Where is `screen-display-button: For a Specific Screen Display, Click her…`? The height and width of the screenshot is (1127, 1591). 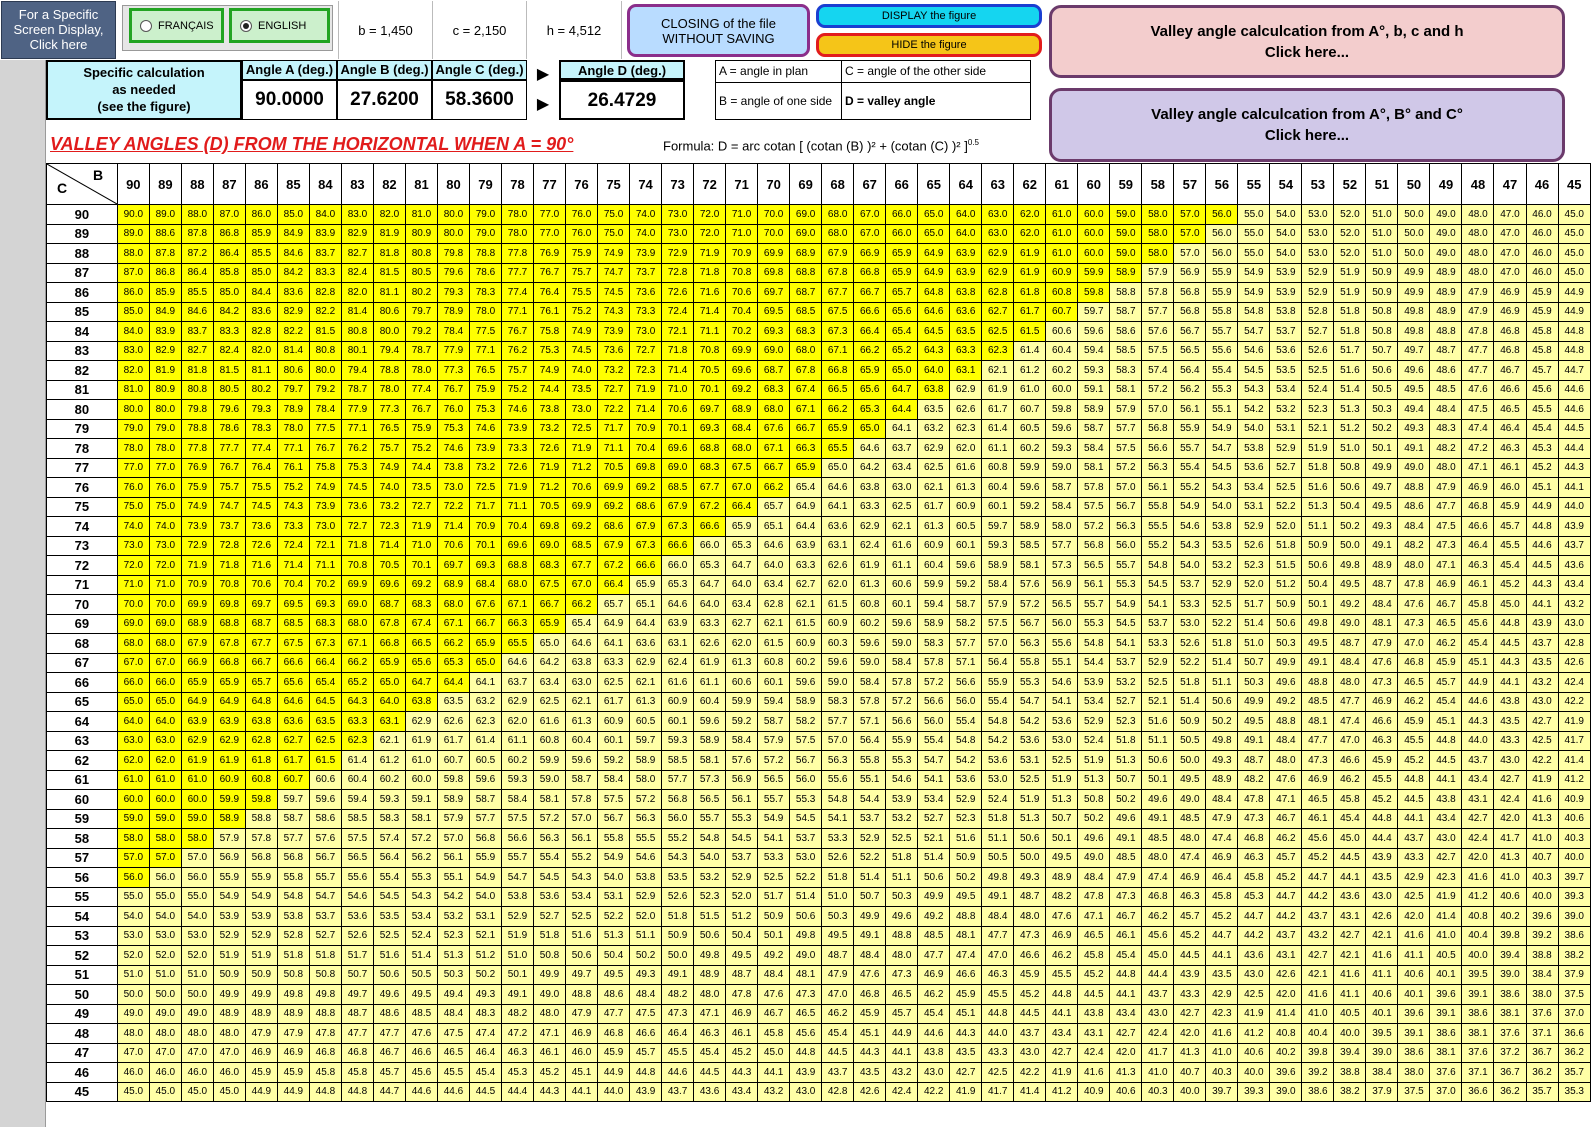 screen-display-button: For a Specific Screen Display, Click her… is located at coordinates (58, 30).